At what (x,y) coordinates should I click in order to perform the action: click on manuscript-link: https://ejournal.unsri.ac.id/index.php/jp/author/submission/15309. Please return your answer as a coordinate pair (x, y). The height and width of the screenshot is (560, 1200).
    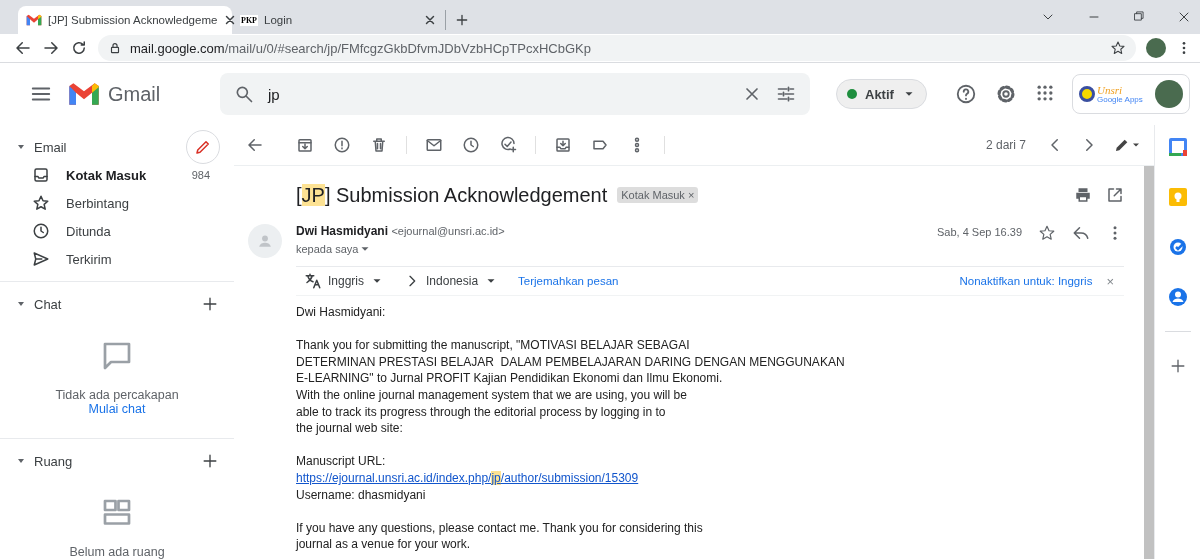
    Looking at the image, I should click on (467, 477).